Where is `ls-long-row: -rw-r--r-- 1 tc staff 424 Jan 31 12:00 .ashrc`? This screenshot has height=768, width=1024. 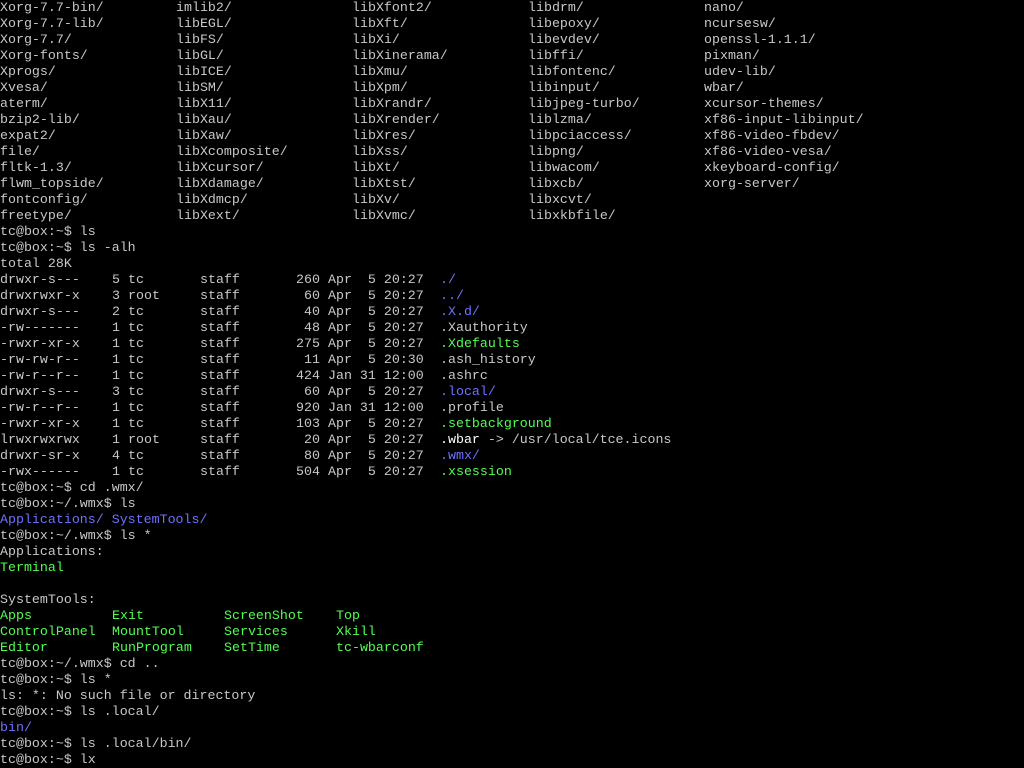
ls-long-row: -rw-r--r-- 1 tc staff 424 Jan 31 12:00 .ashrc is located at coordinates (512, 376).